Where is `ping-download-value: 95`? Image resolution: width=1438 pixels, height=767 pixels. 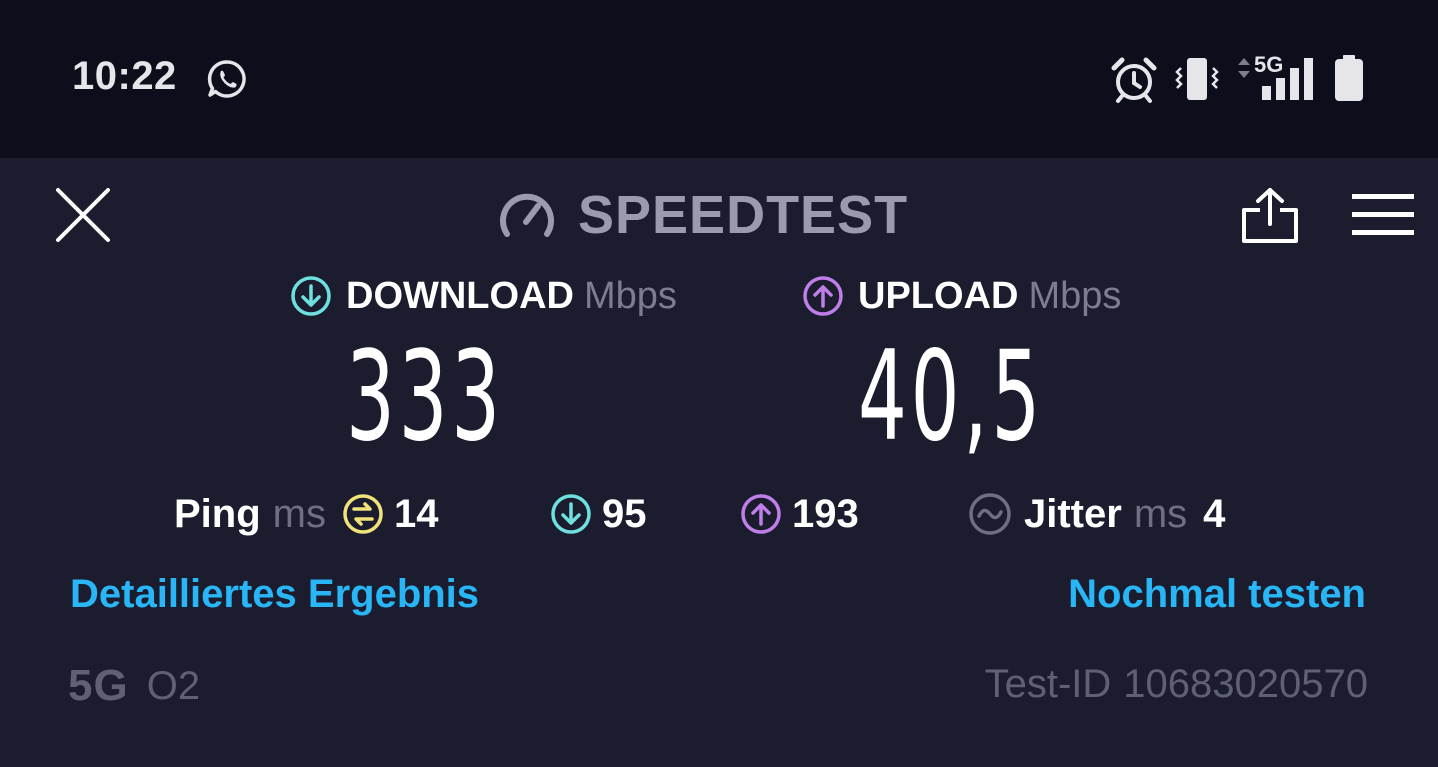
ping-download-value: 95 is located at coordinates (624, 513).